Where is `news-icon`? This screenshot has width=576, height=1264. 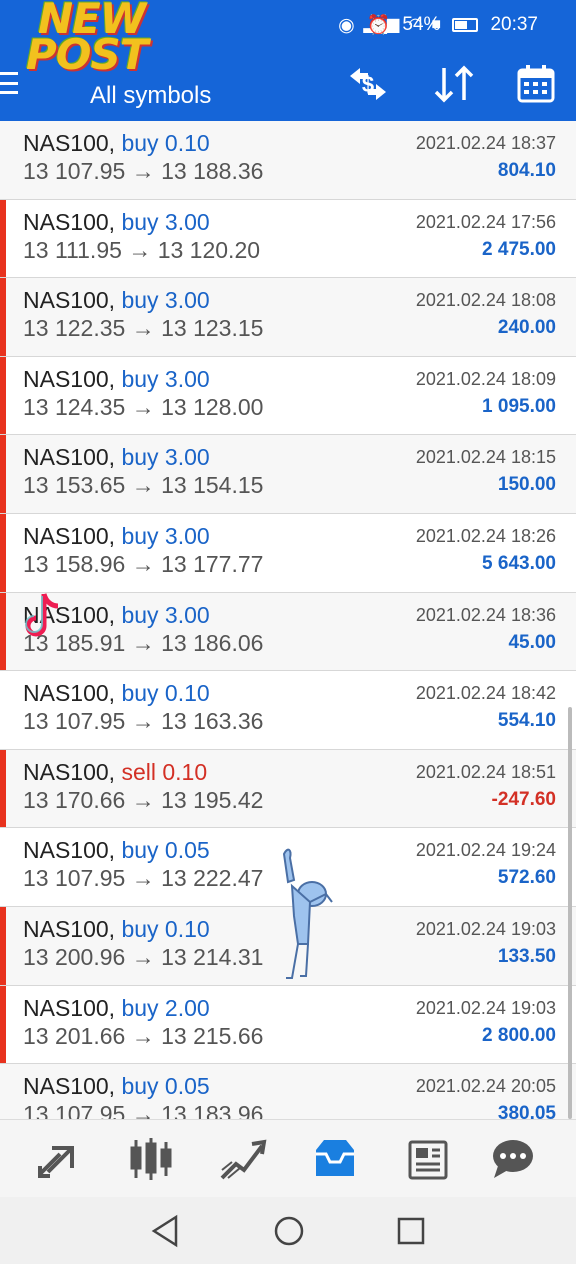 news-icon is located at coordinates (429, 1159).